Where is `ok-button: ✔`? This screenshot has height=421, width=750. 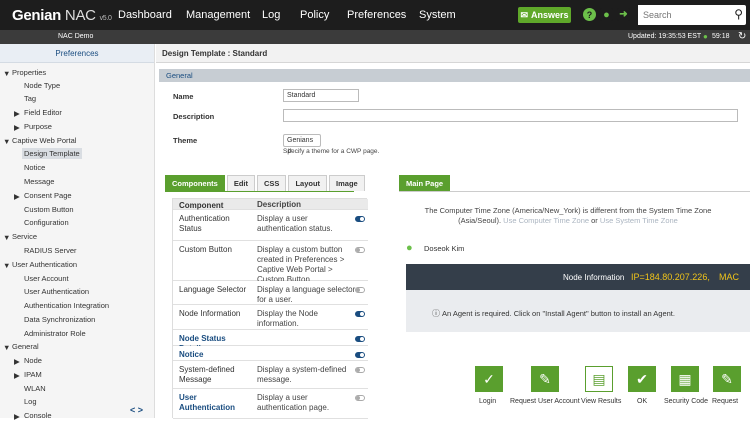 ok-button: ✔ is located at coordinates (642, 379).